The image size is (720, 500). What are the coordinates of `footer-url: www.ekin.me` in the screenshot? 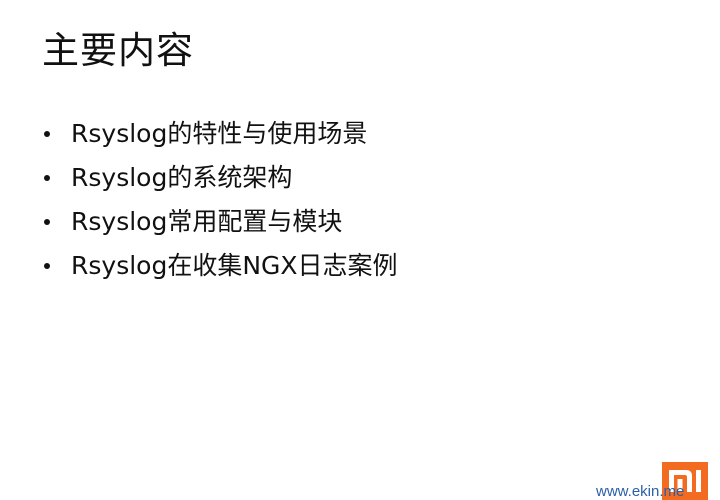 It's located at (640, 492).